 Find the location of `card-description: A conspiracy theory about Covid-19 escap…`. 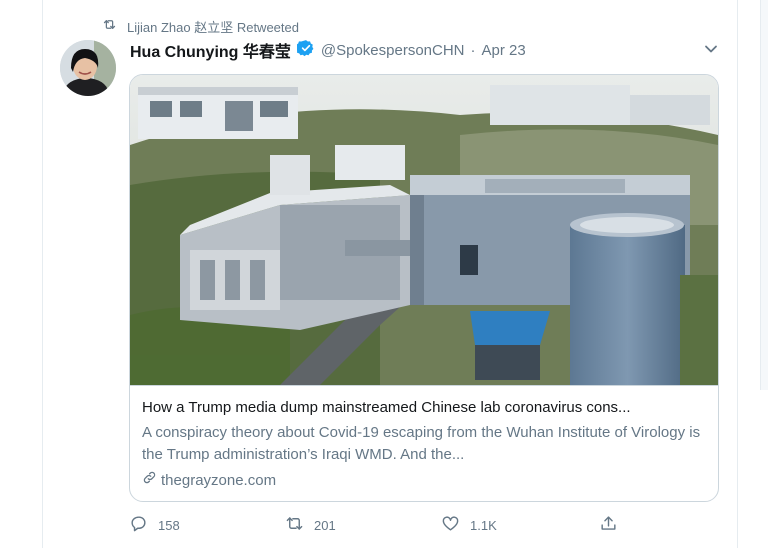

card-description: A conspiracy theory about Covid-19 escap… is located at coordinates (421, 443).